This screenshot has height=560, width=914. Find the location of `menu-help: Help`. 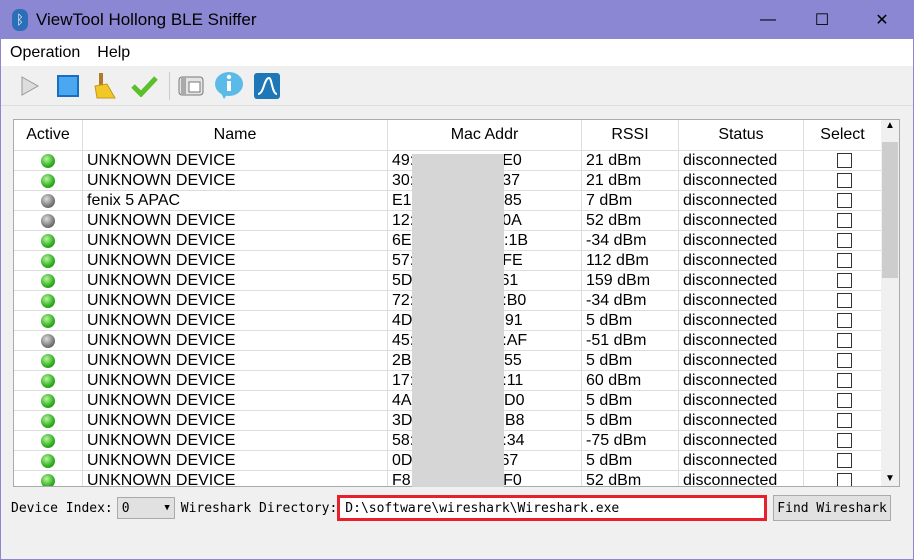

menu-help: Help is located at coordinates (113, 53).